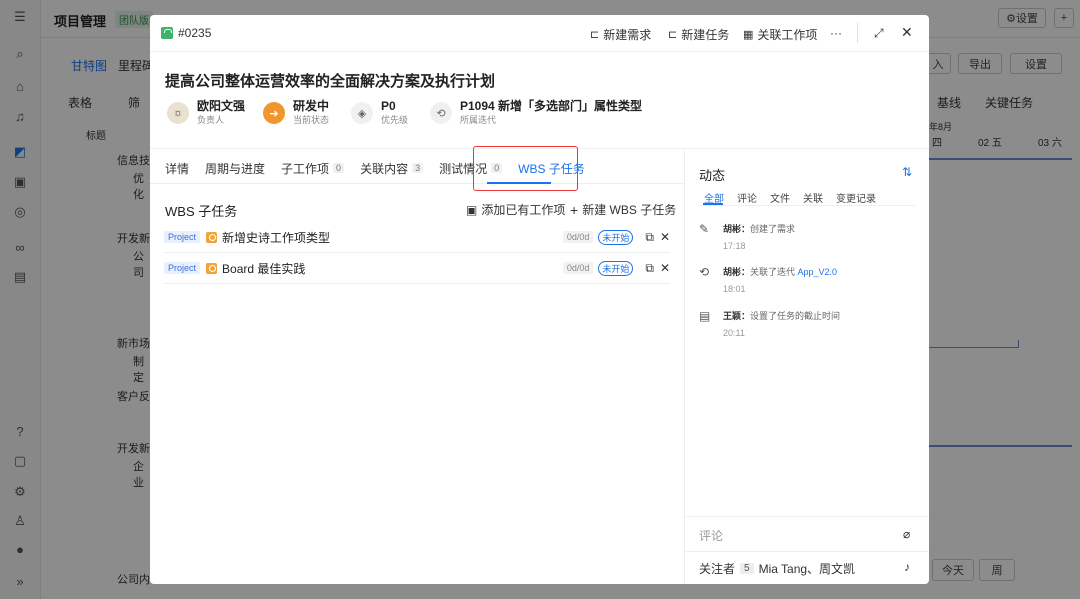 This screenshot has width=1080, height=599. I want to click on log-text: 创建了需求, so click(773, 229).